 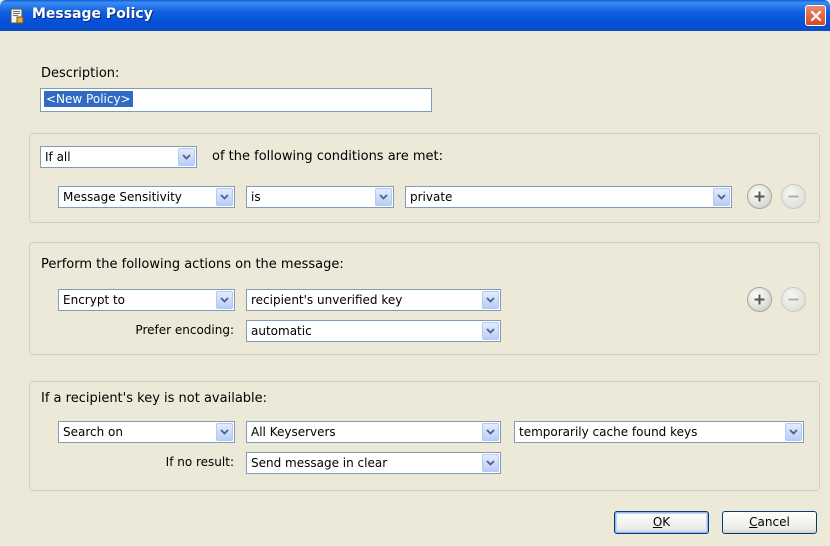 What do you see at coordinates (80, 73) in the screenshot?
I see `description-label: Description:` at bounding box center [80, 73].